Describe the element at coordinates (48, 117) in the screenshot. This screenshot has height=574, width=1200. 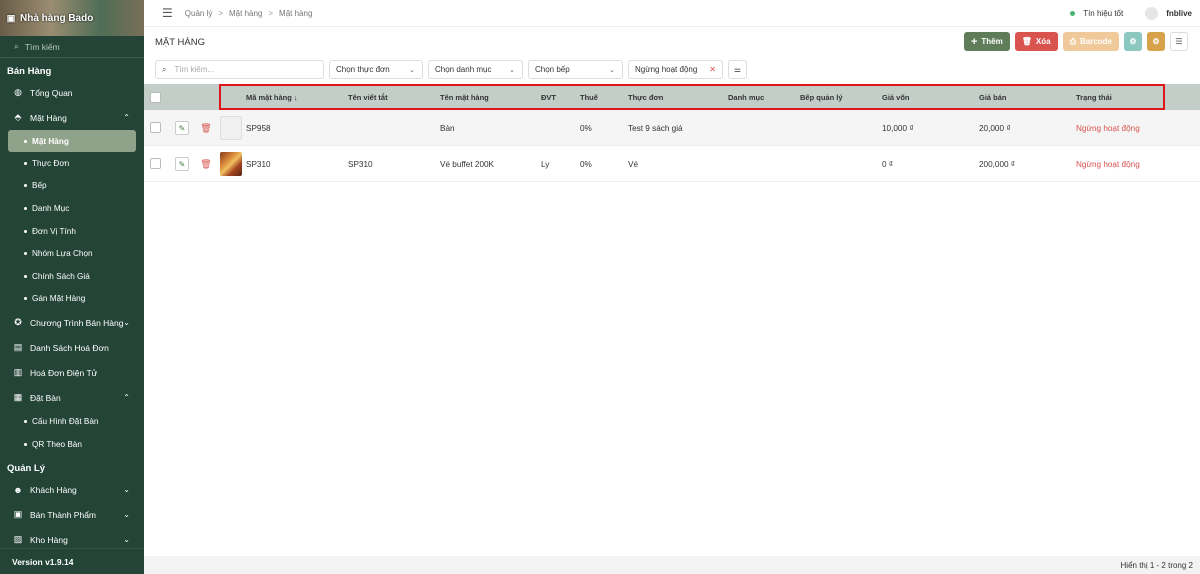
I see `sidebar-item-label: Mặt Hàng` at that location.